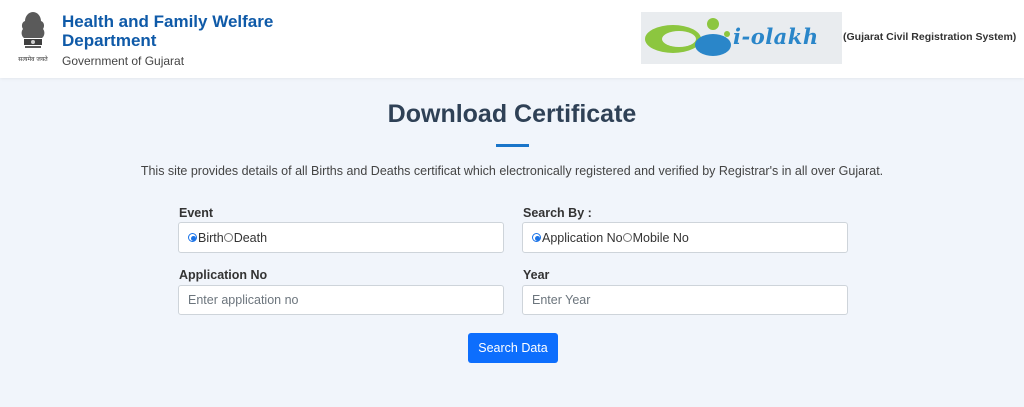  I want to click on year-input, so click(689, 300).